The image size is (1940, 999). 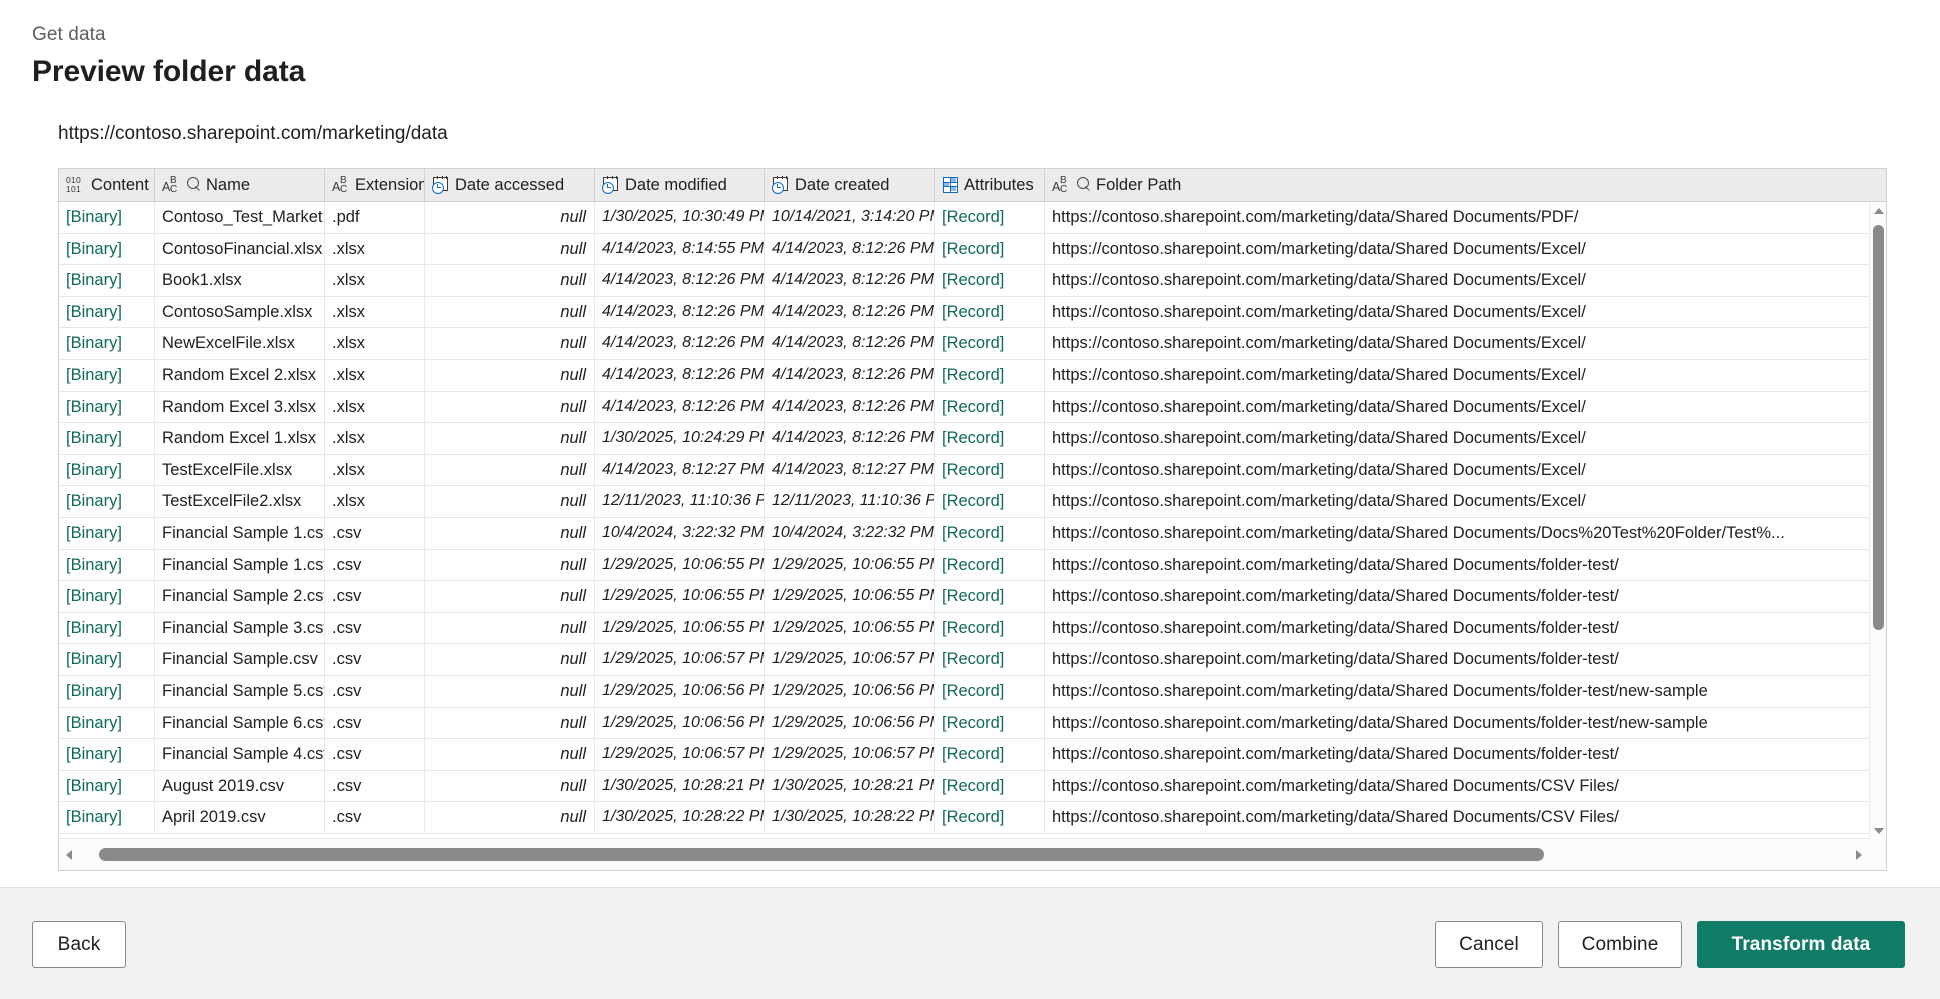 What do you see at coordinates (821, 854) in the screenshot?
I see `horizontal-scrollbar-thumb` at bounding box center [821, 854].